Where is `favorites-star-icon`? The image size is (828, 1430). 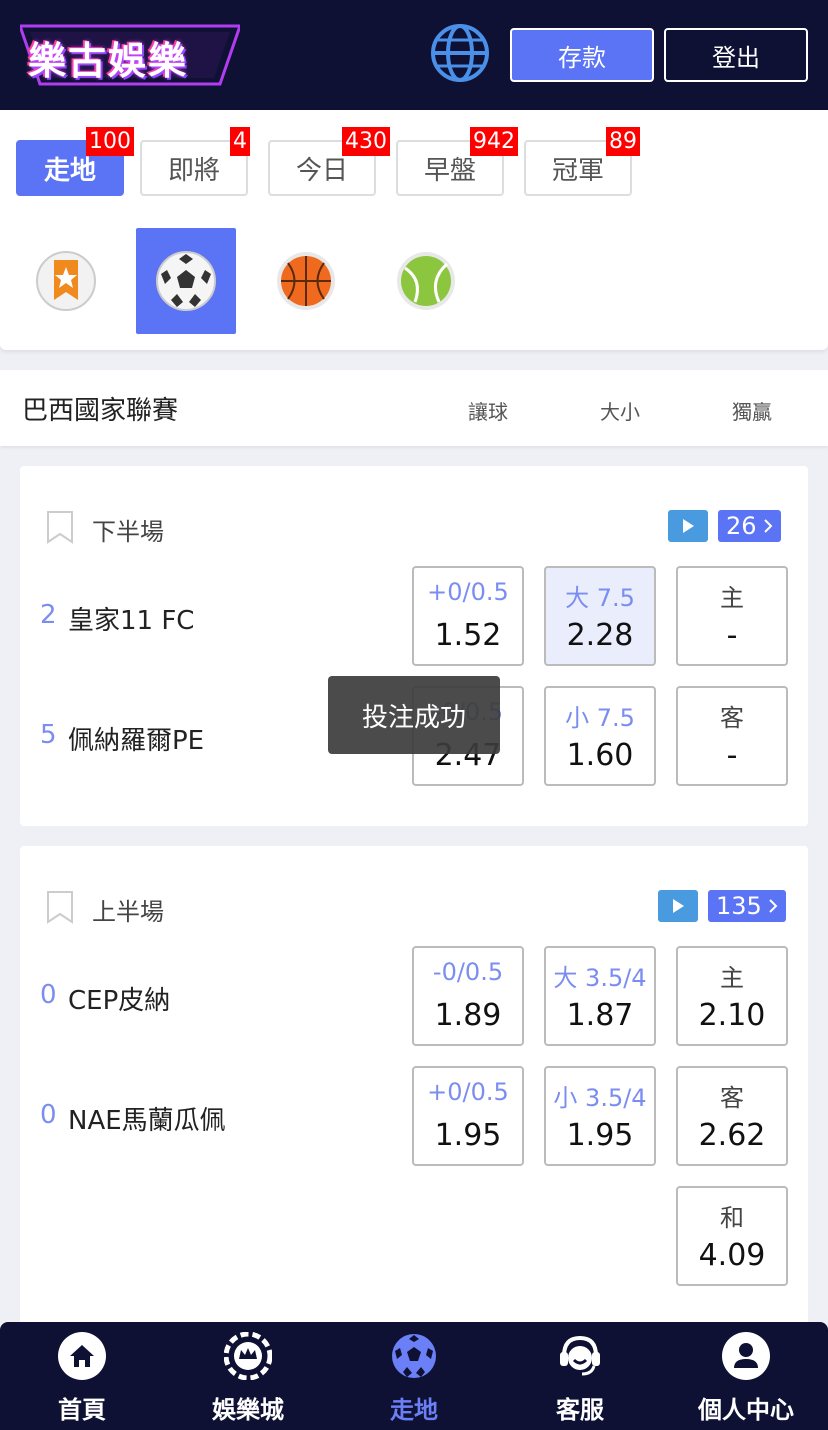 favorites-star-icon is located at coordinates (66, 281).